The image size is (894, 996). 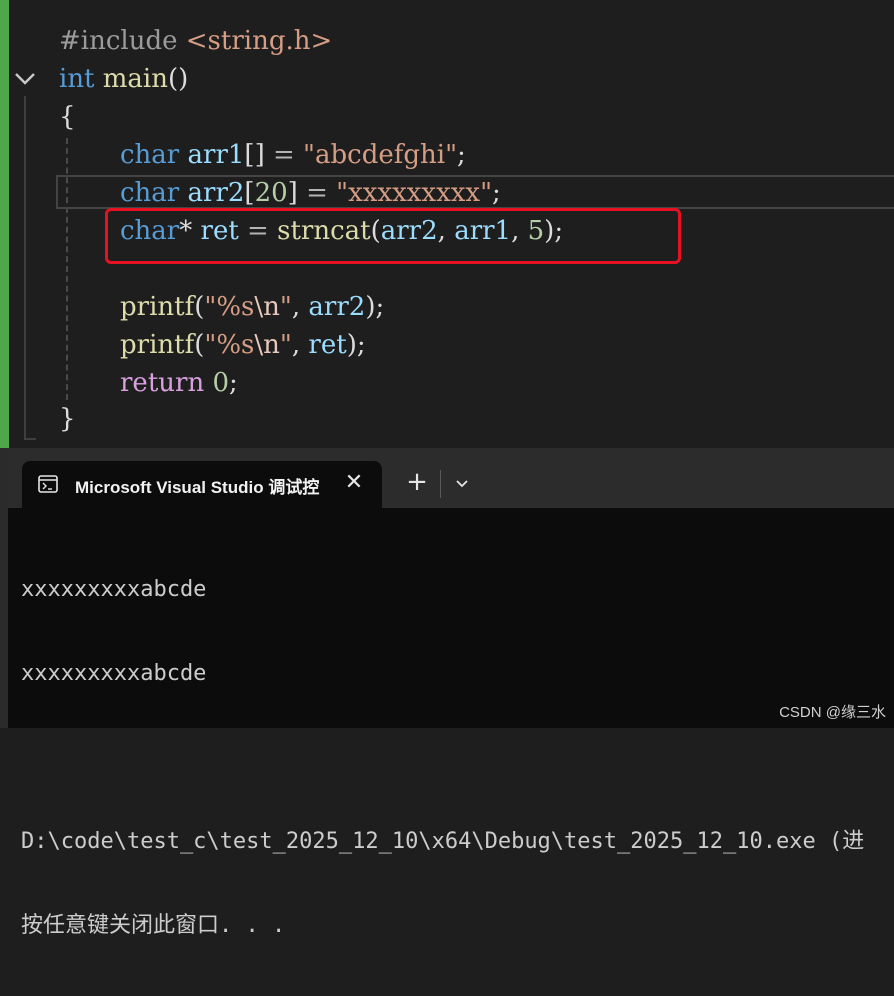 What do you see at coordinates (832, 712) in the screenshot?
I see `csdn-watermark: CSDN @缘三水` at bounding box center [832, 712].